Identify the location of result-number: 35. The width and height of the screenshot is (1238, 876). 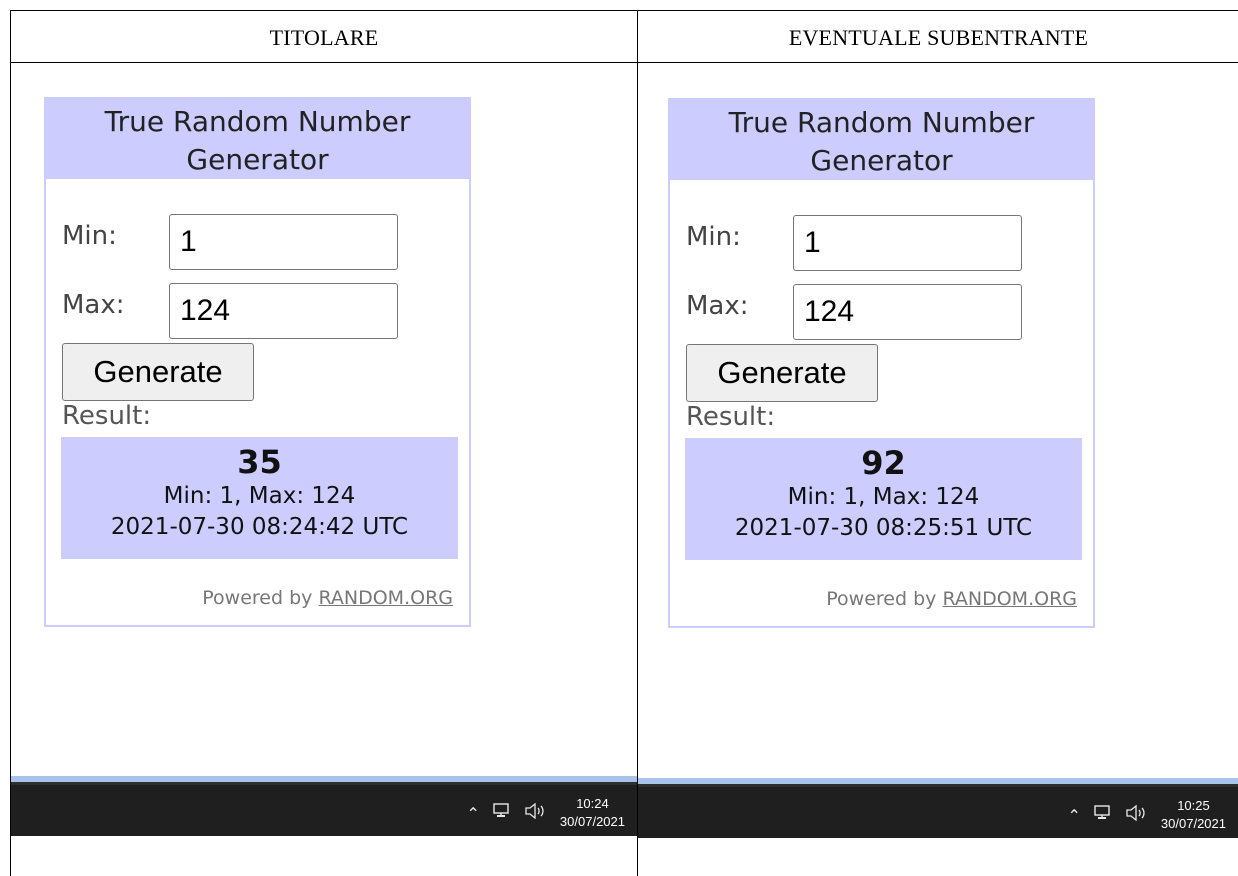
(259, 462).